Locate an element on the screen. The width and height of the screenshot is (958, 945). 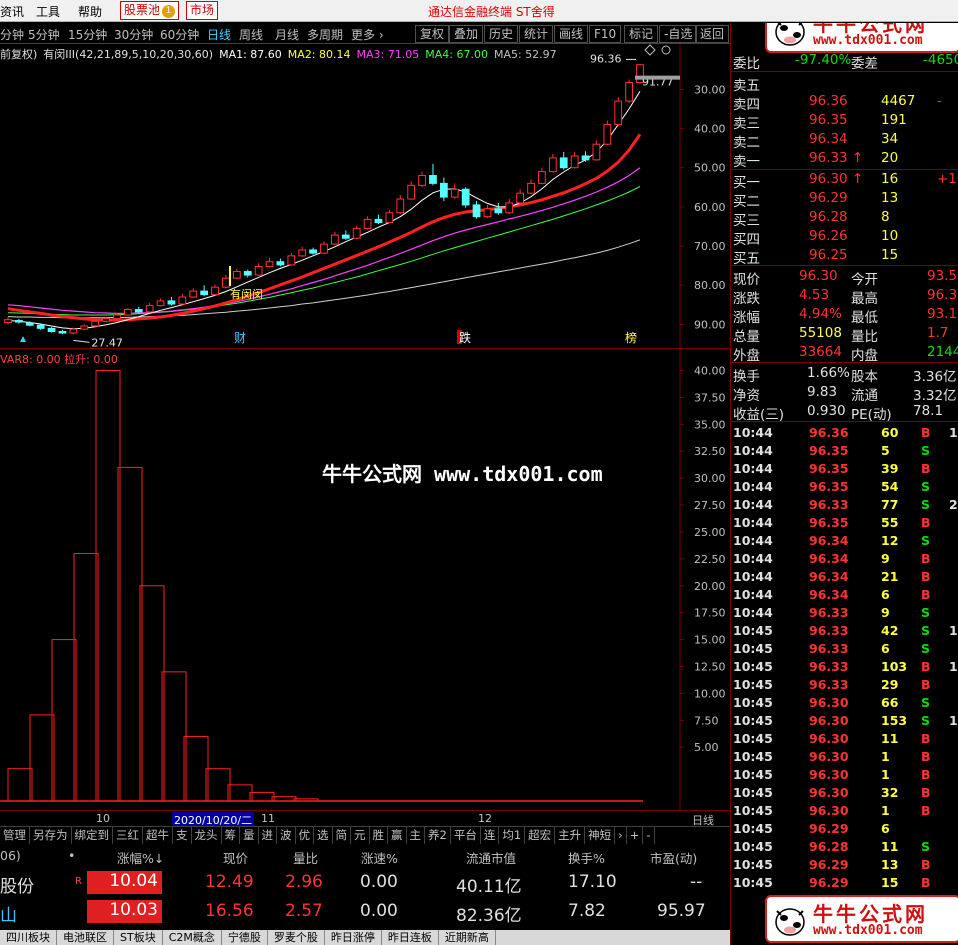
tick-row: 10:45 96.30 153 S 1 is located at coordinates (844, 721).